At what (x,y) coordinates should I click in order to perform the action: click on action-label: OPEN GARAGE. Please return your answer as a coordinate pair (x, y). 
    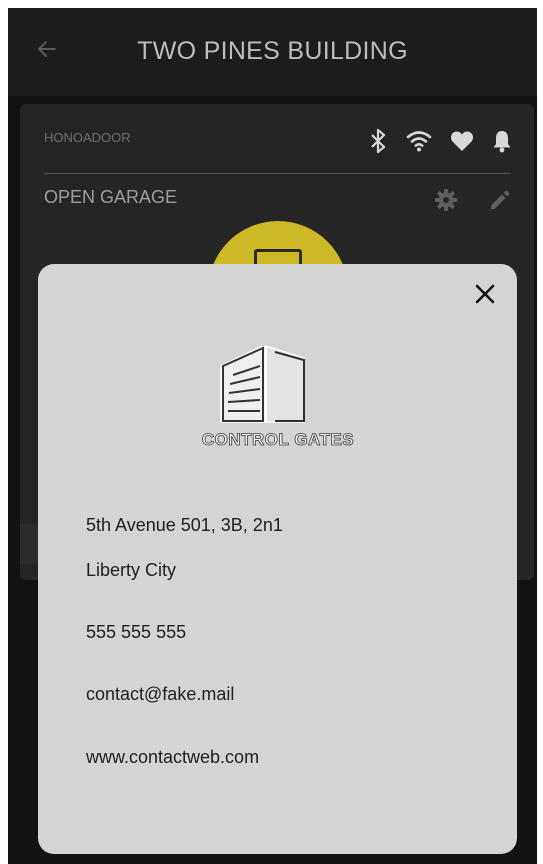
    Looking at the image, I should click on (111, 197).